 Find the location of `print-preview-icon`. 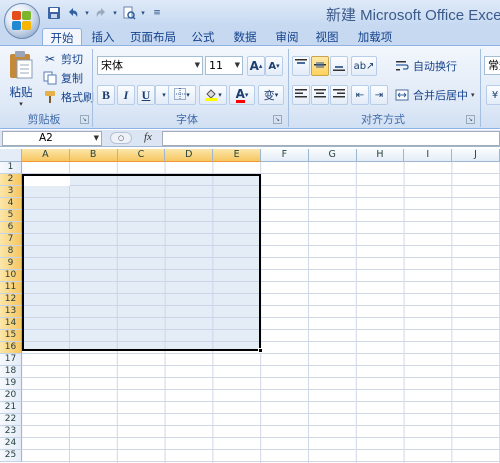

print-preview-icon is located at coordinates (129, 13).